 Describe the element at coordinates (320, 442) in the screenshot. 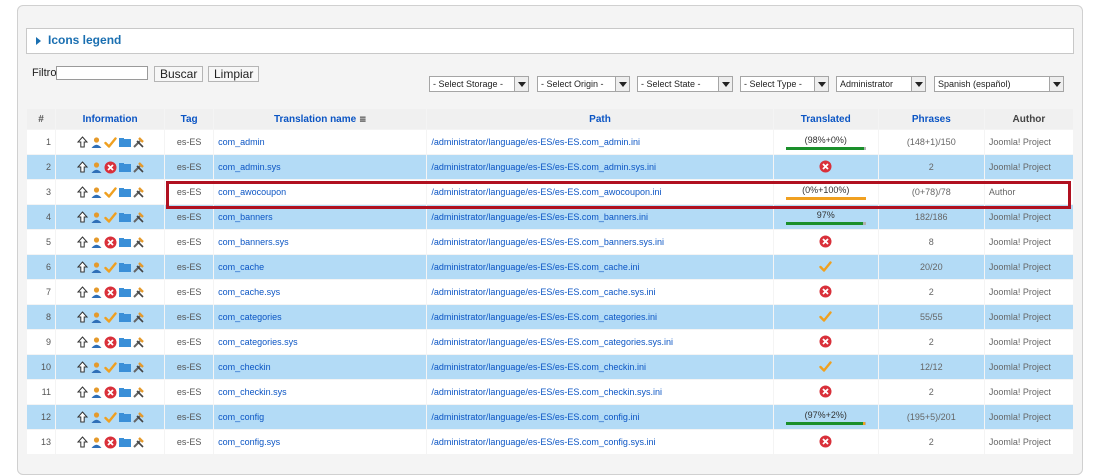

I see `translation-name-link: com_config.sys` at that location.